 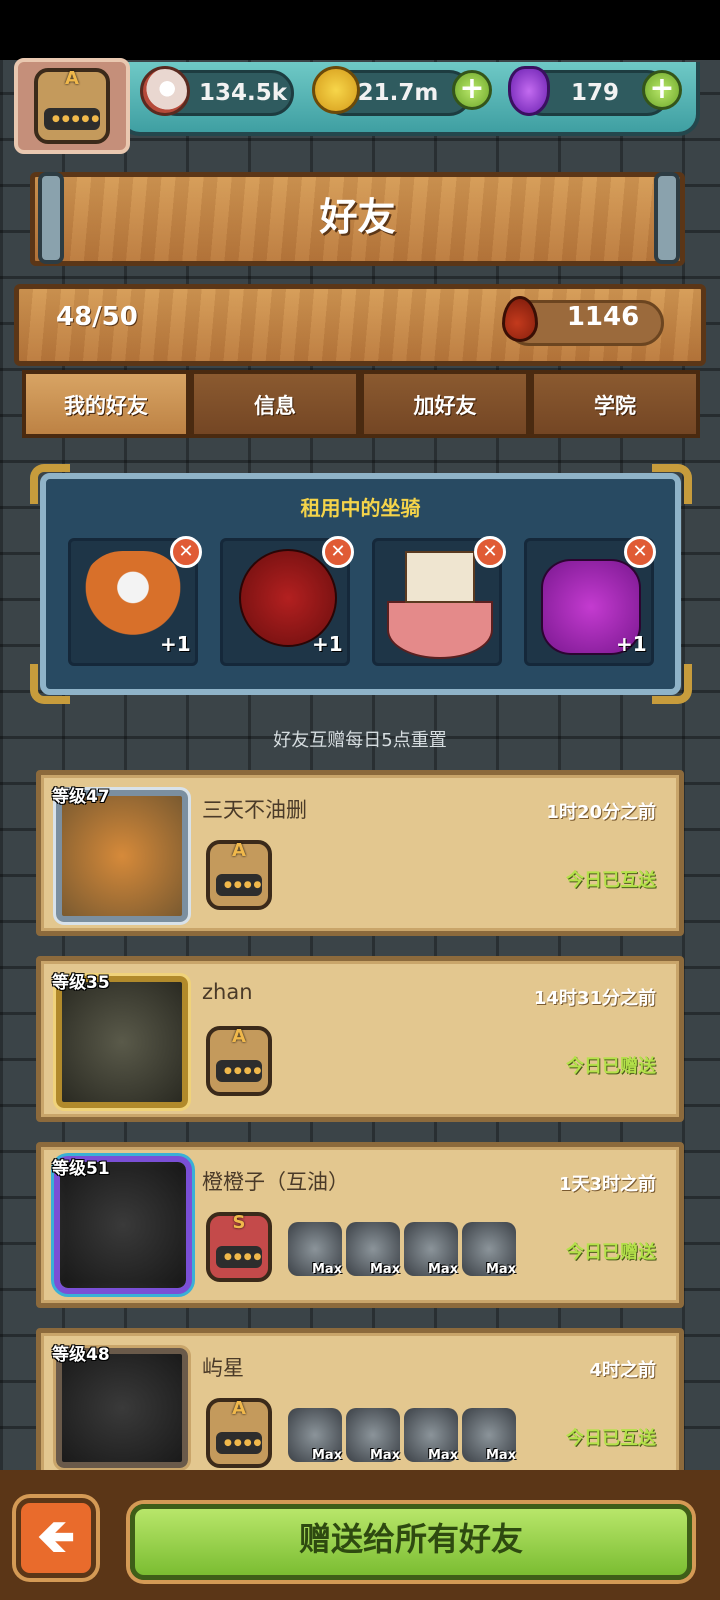 What do you see at coordinates (239, 1222) in the screenshot?
I see `friend-rank-letter: S` at bounding box center [239, 1222].